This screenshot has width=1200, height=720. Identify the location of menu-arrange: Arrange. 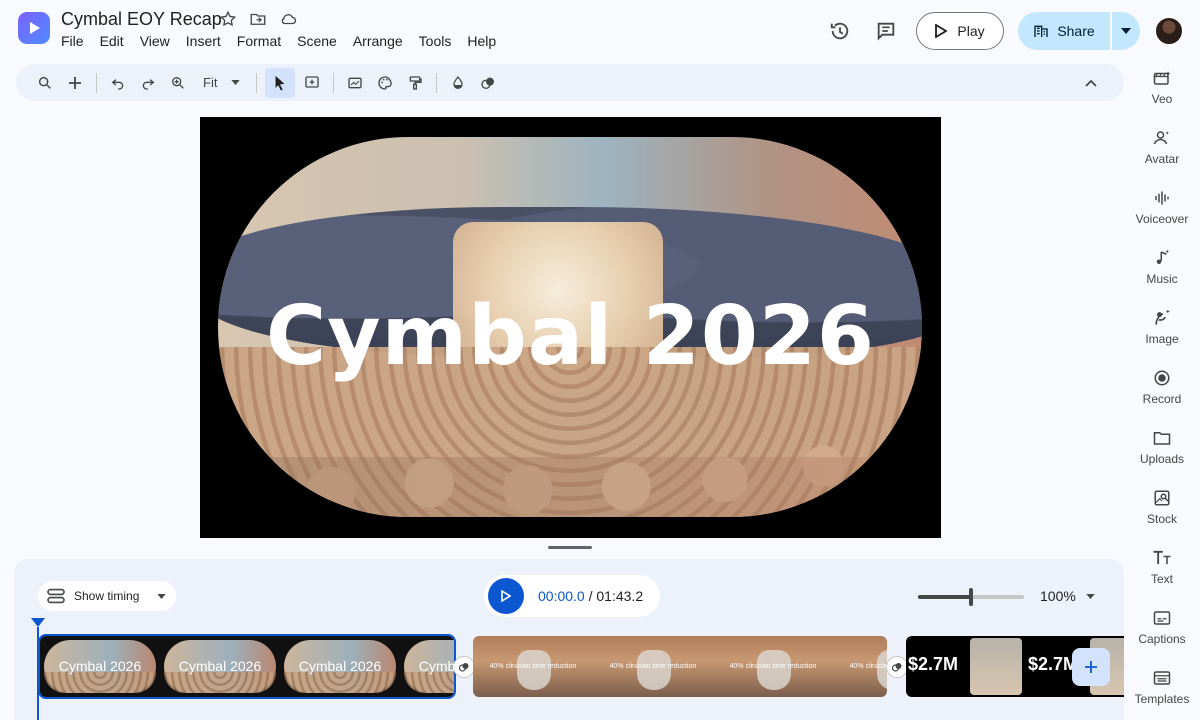
(378, 41).